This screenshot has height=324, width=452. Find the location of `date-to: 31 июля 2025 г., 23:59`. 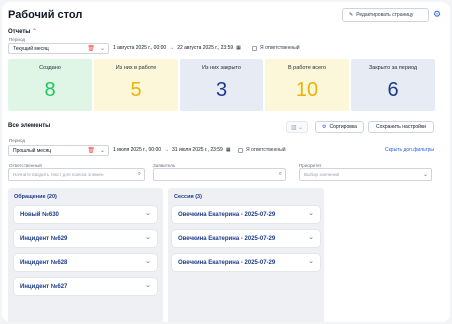

date-to: 31 июля 2025 г., 23:59 is located at coordinates (197, 150).